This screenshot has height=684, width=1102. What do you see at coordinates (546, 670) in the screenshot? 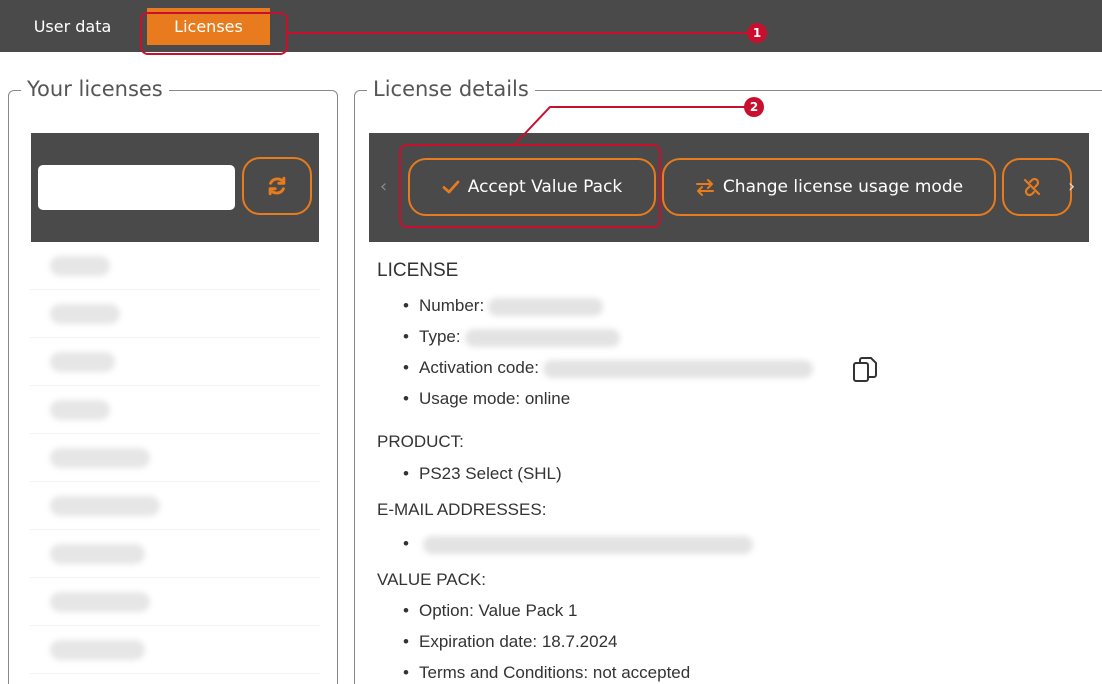
I see `value-pack-terms: Terms and Conditions: not accepted` at bounding box center [546, 670].